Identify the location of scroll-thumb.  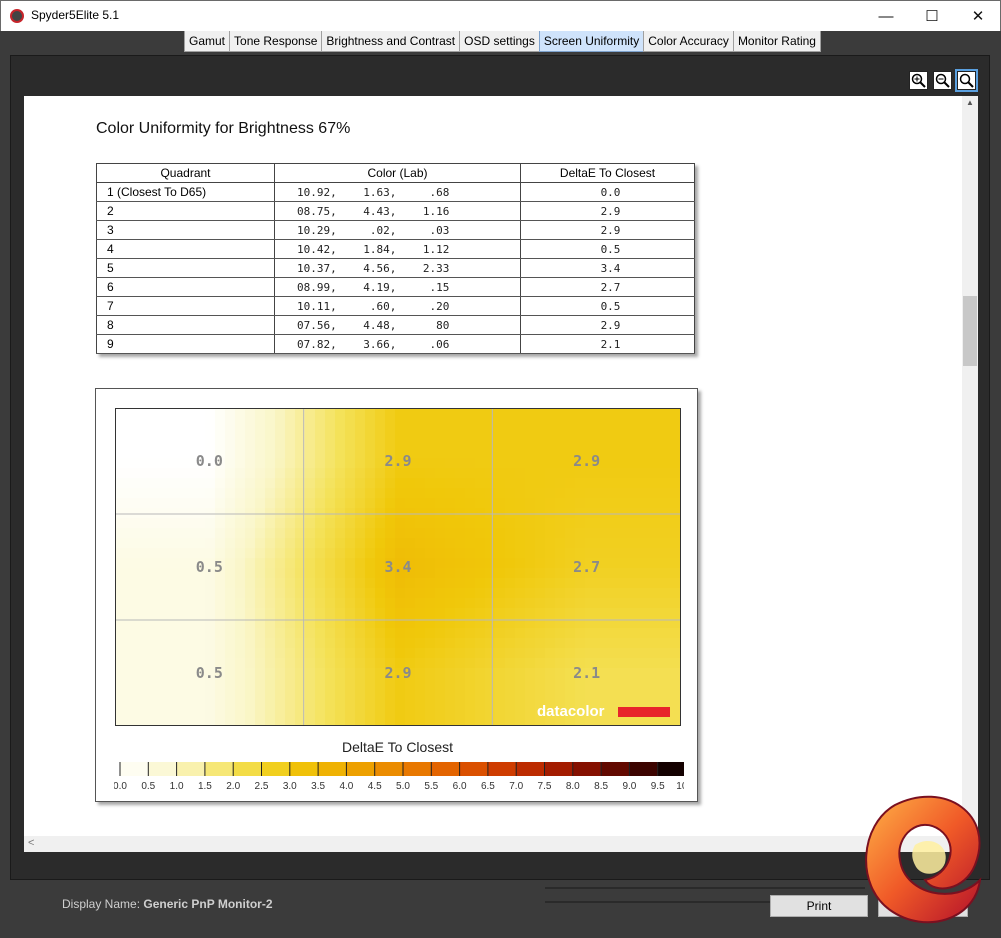
(970, 331).